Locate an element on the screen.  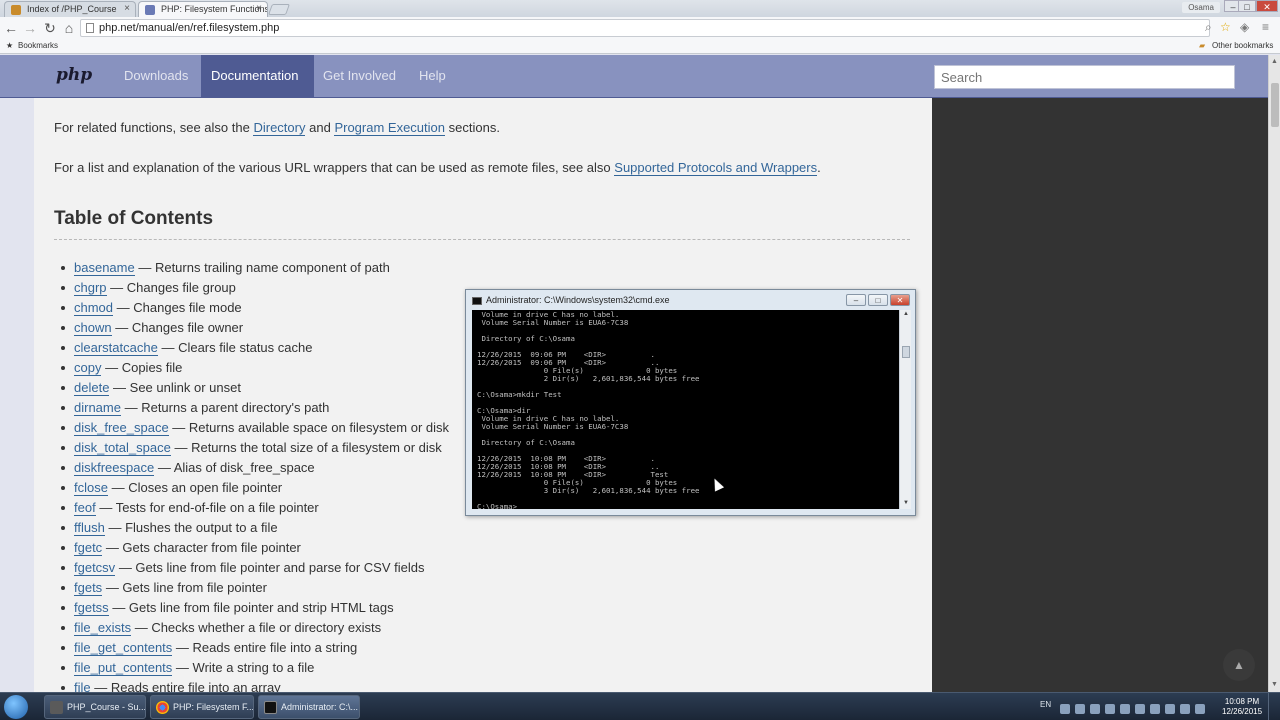
toc-link-file: file is located at coordinates (82, 686).